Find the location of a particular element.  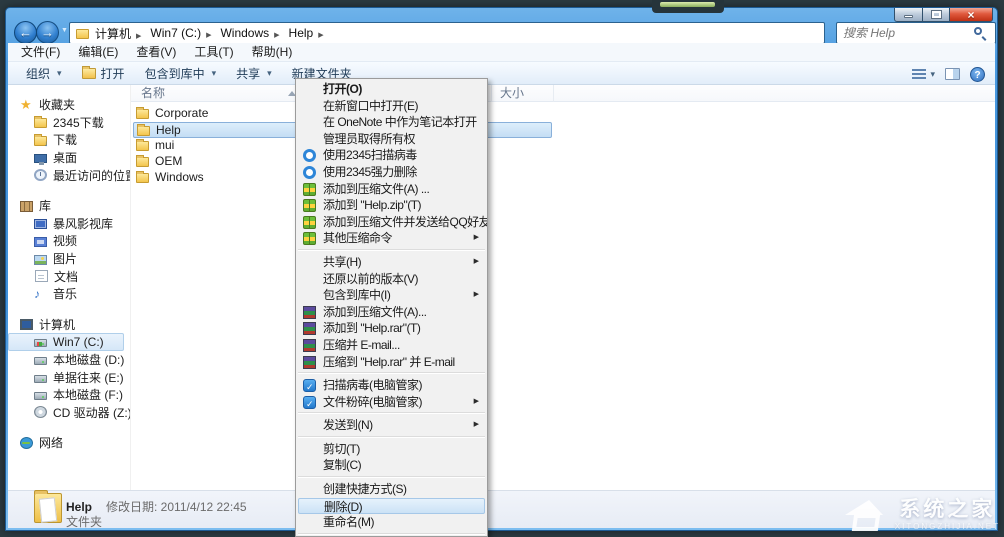

address-bar: 计算机 Win7 (C:) Windows Help is located at coordinates (447, 33).